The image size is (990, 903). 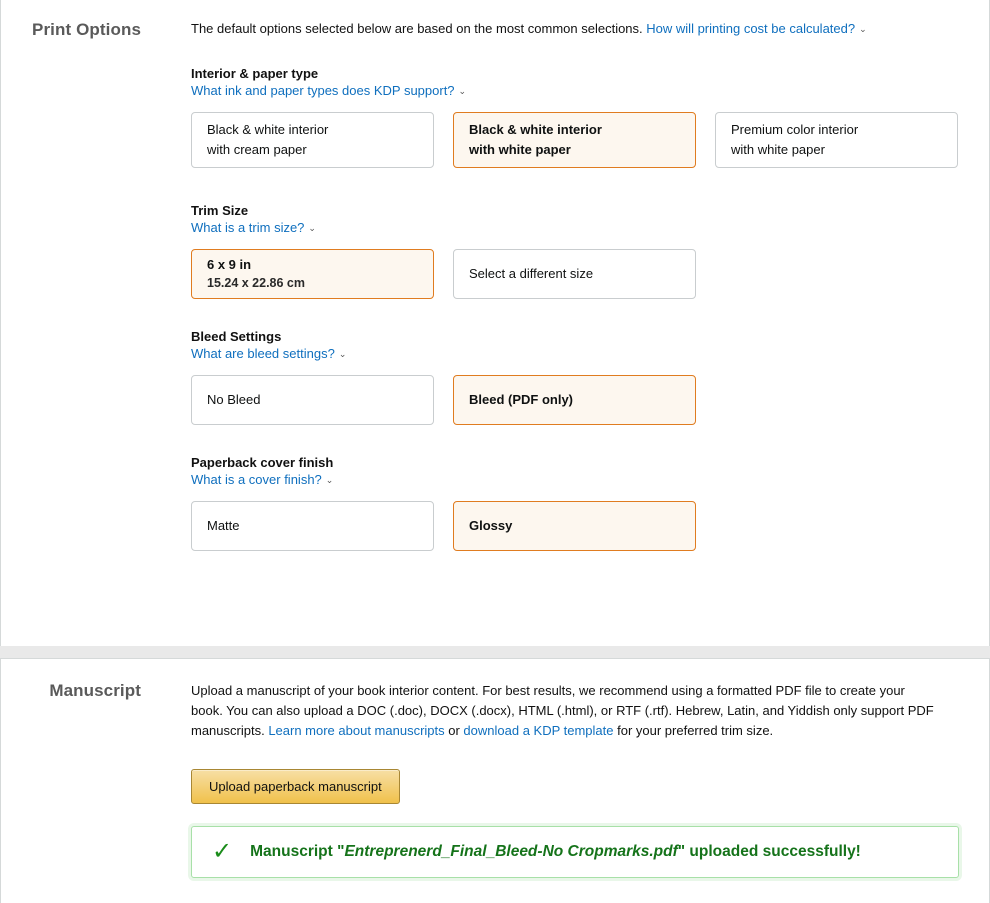 What do you see at coordinates (531, 274) in the screenshot?
I see `option-line-1: Select a different size` at bounding box center [531, 274].